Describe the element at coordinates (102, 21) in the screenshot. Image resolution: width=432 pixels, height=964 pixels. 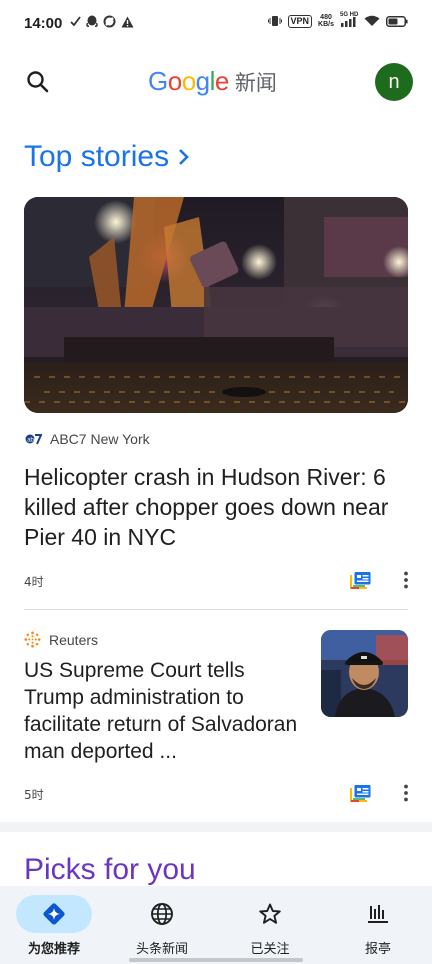
I see `notification-icons` at that location.